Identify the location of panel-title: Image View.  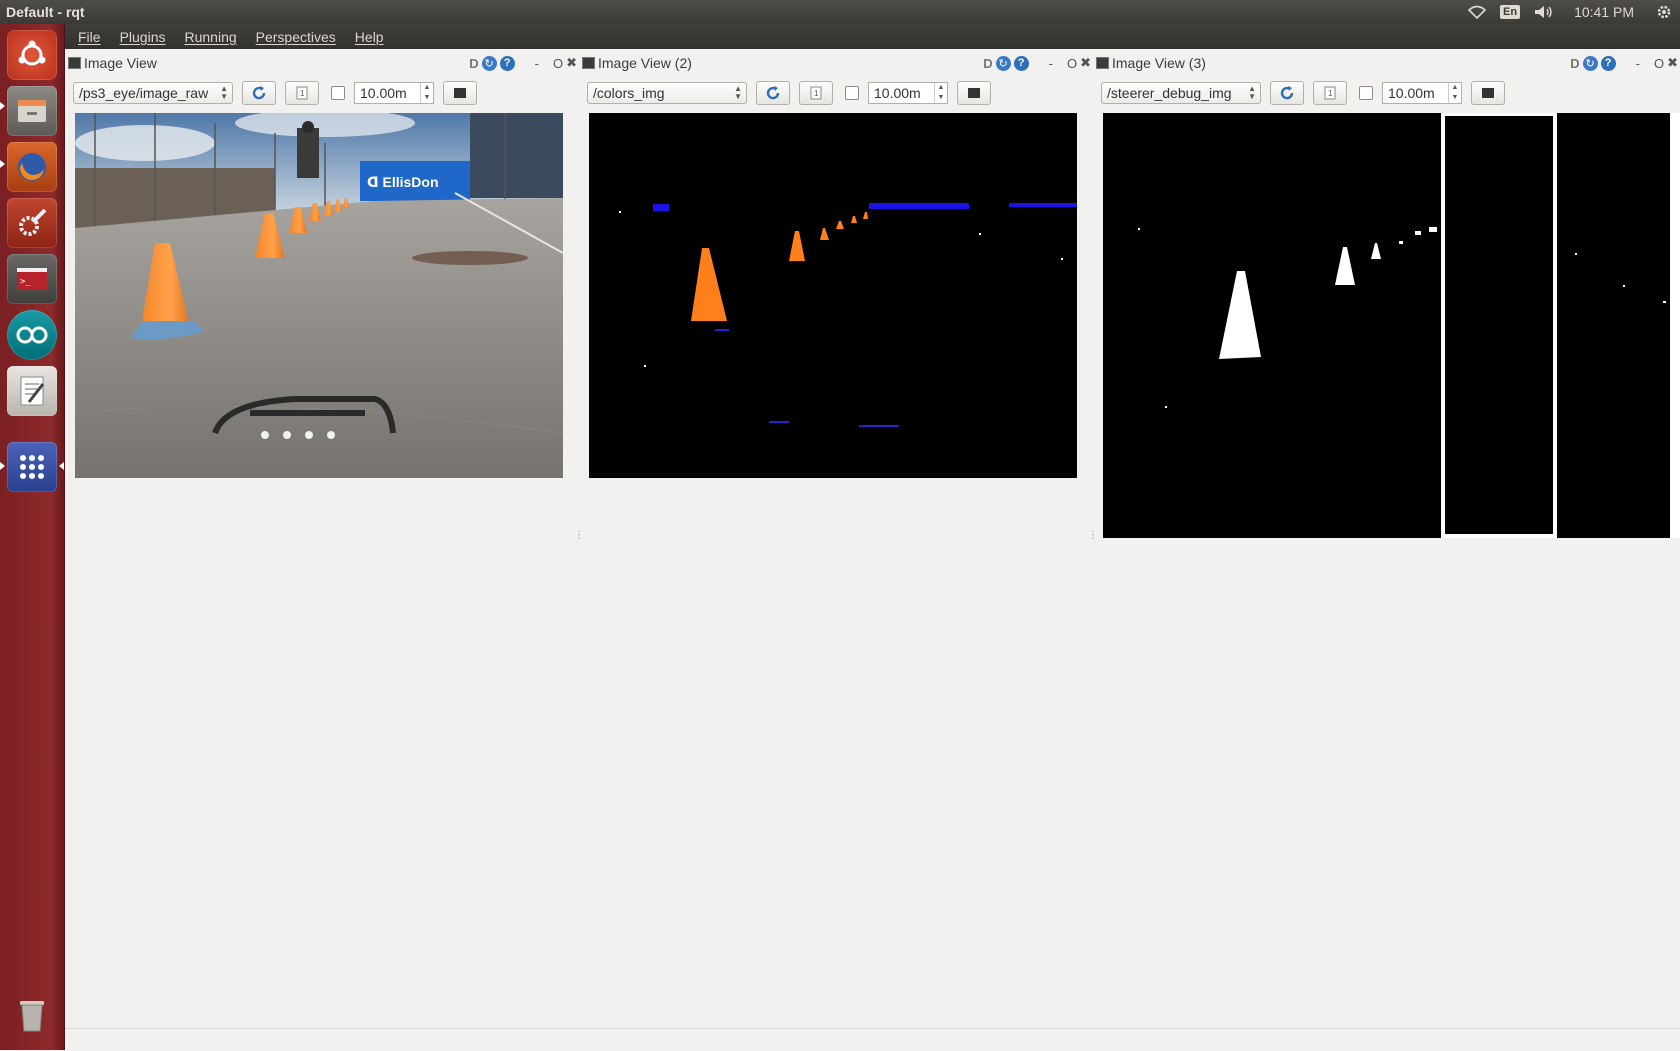
(120, 63).